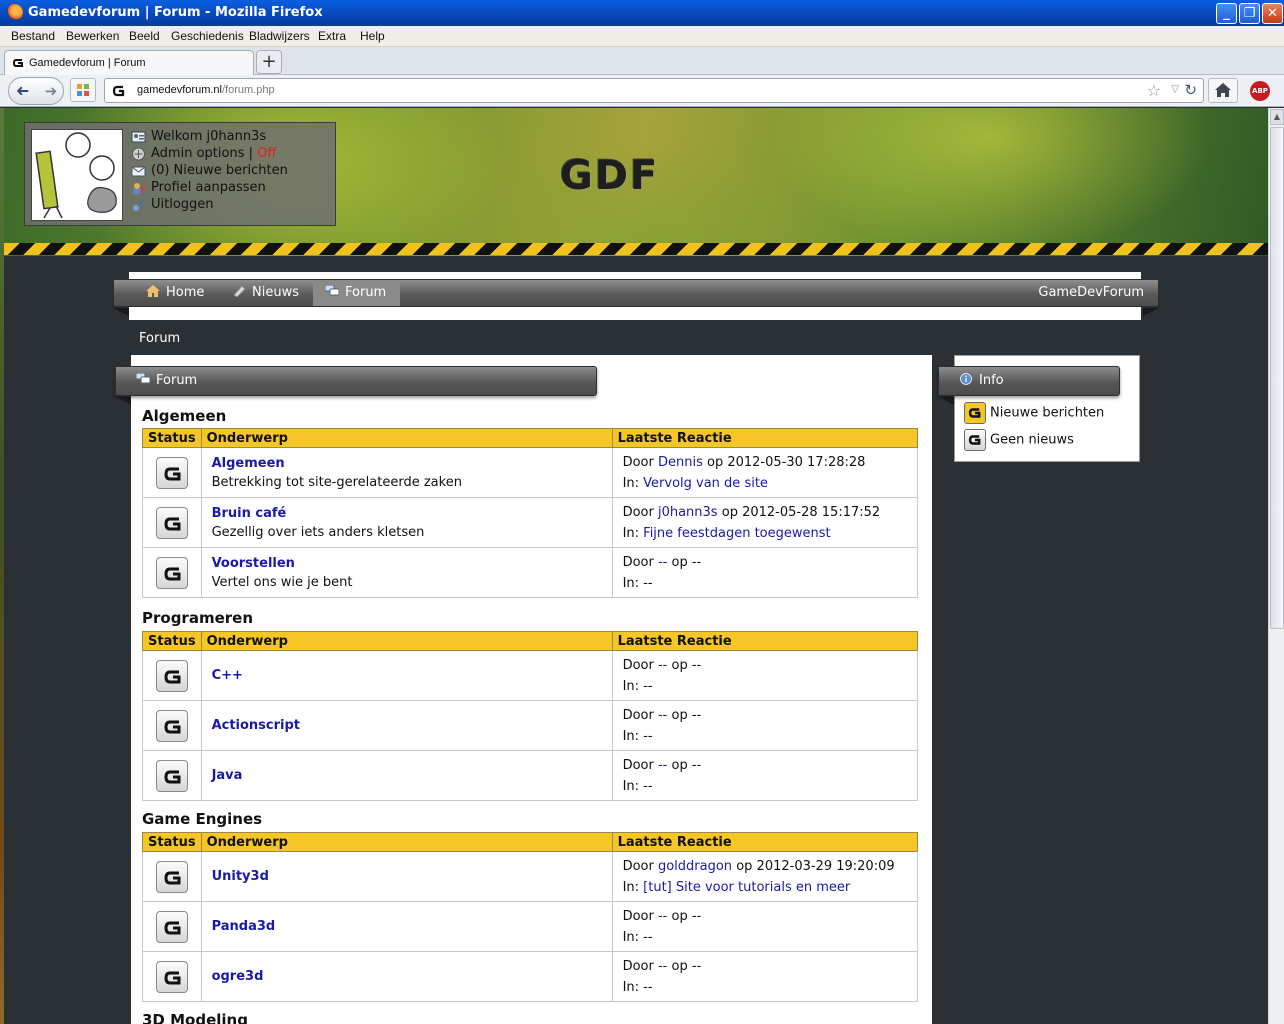 The image size is (1284, 1024). Describe the element at coordinates (1272, 13) in the screenshot. I see `close-button: ✕` at that location.